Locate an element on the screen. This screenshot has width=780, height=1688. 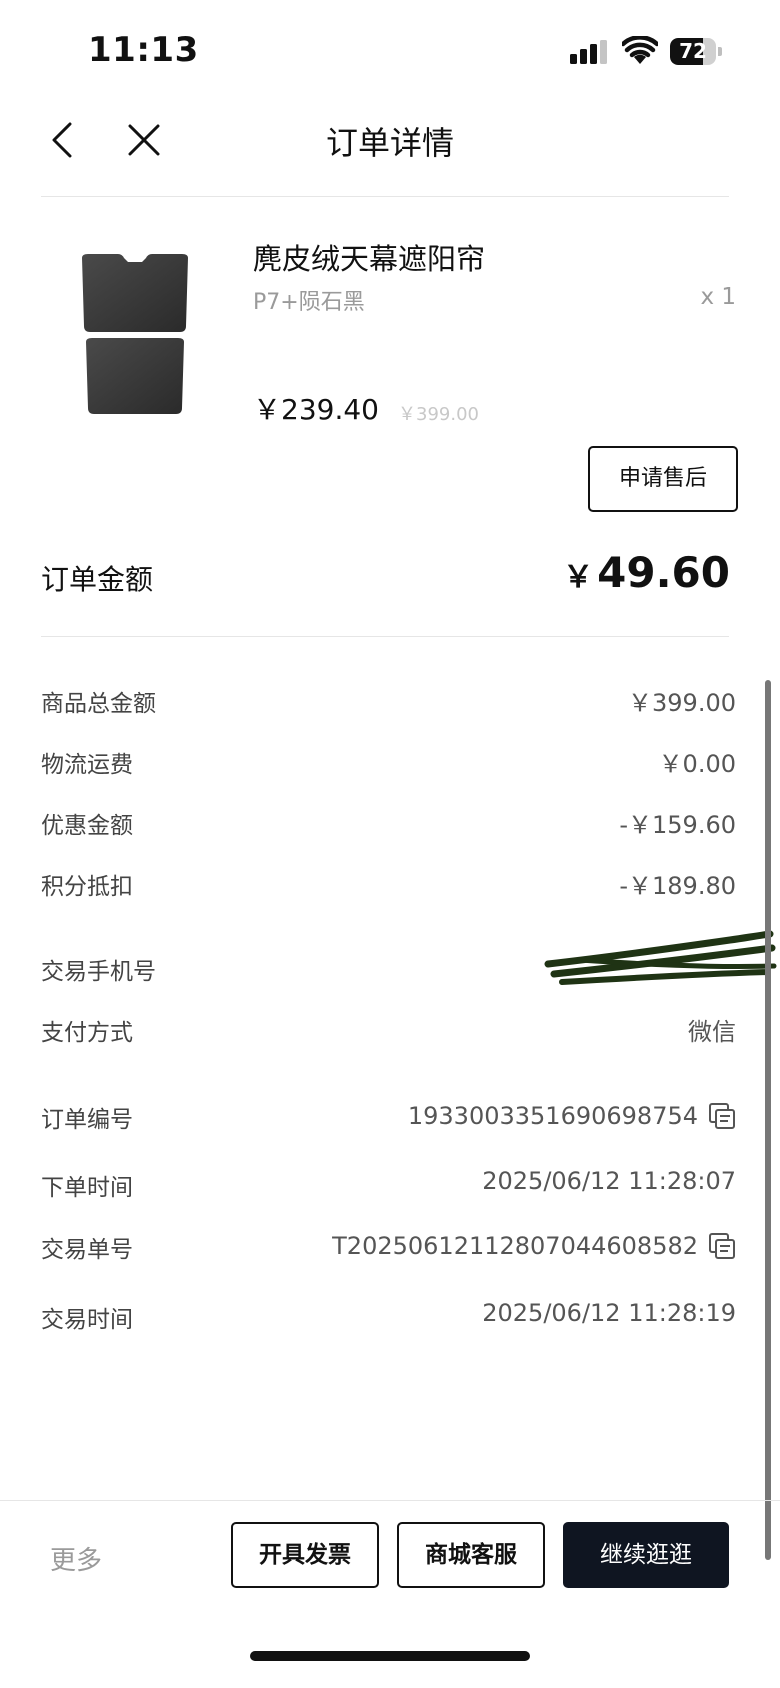
total-divider is located at coordinates (385, 636).